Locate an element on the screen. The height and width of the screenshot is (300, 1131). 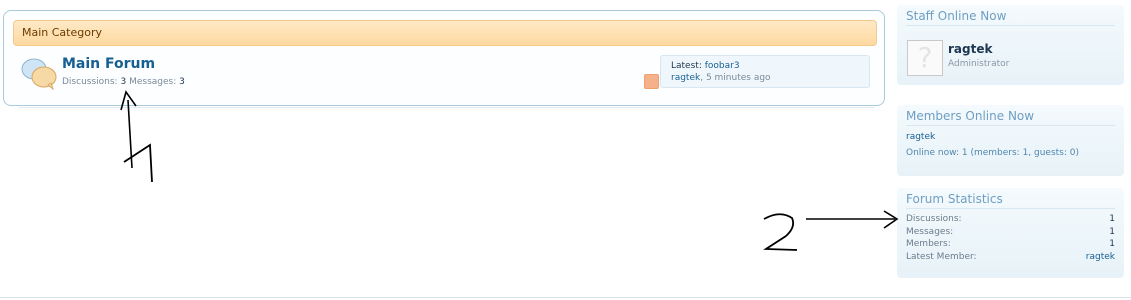
online-count: Online now: 1 (members: 1, guests: 0) is located at coordinates (1010, 153).